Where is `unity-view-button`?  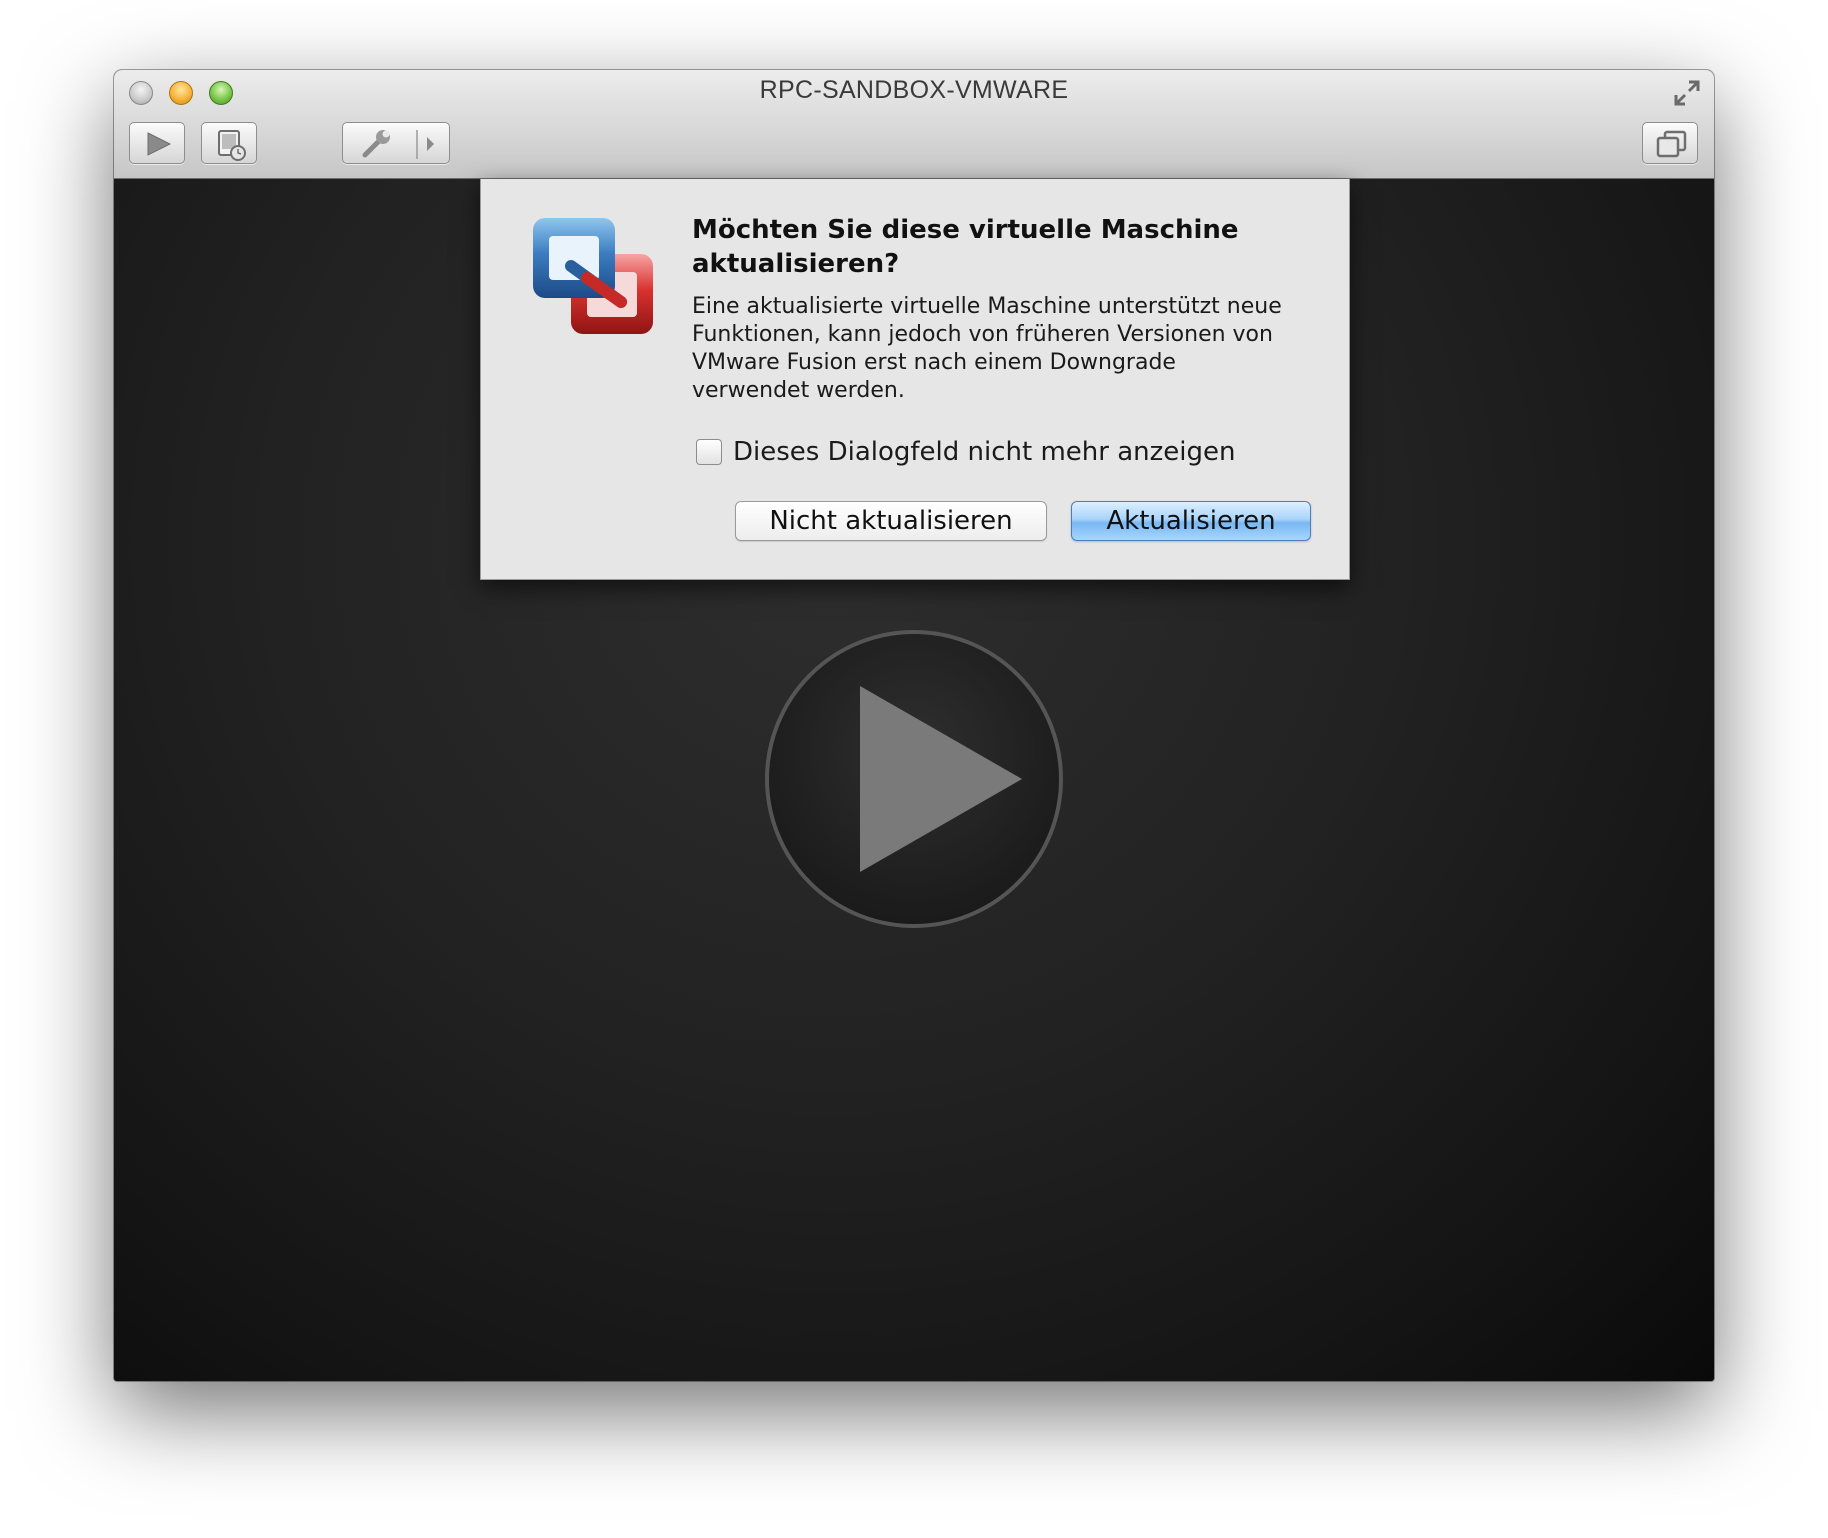
unity-view-button is located at coordinates (1670, 143).